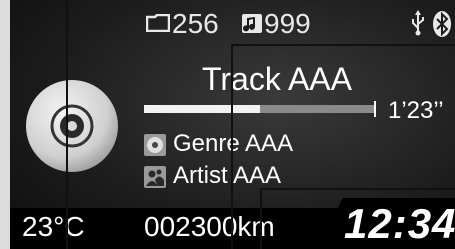 This screenshot has height=249, width=455. Describe the element at coordinates (261, 218) in the screenshot. I see `callout-line-artist` at that location.